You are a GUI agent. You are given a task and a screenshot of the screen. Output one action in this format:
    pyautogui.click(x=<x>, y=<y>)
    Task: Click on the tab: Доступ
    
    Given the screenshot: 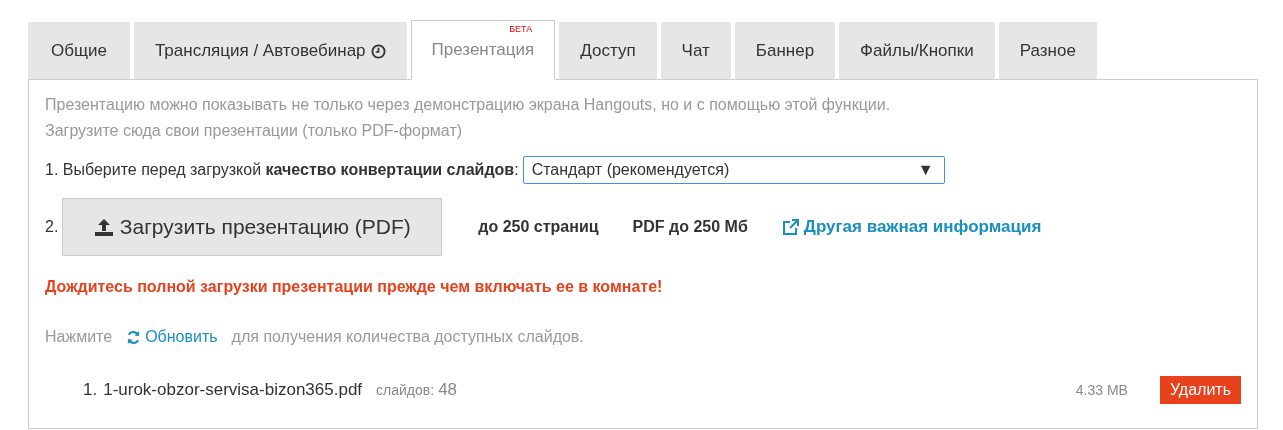 What is the action you would take?
    pyautogui.click(x=608, y=51)
    